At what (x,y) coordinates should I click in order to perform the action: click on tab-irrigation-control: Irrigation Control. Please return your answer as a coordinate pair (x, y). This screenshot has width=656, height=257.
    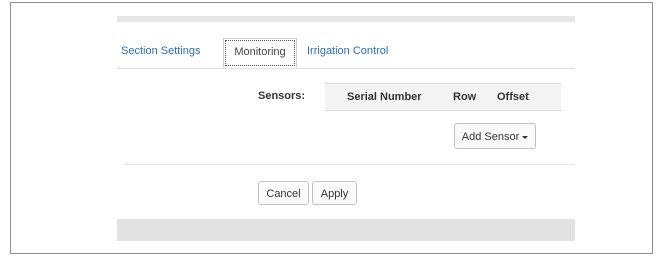
    Looking at the image, I should click on (347, 53).